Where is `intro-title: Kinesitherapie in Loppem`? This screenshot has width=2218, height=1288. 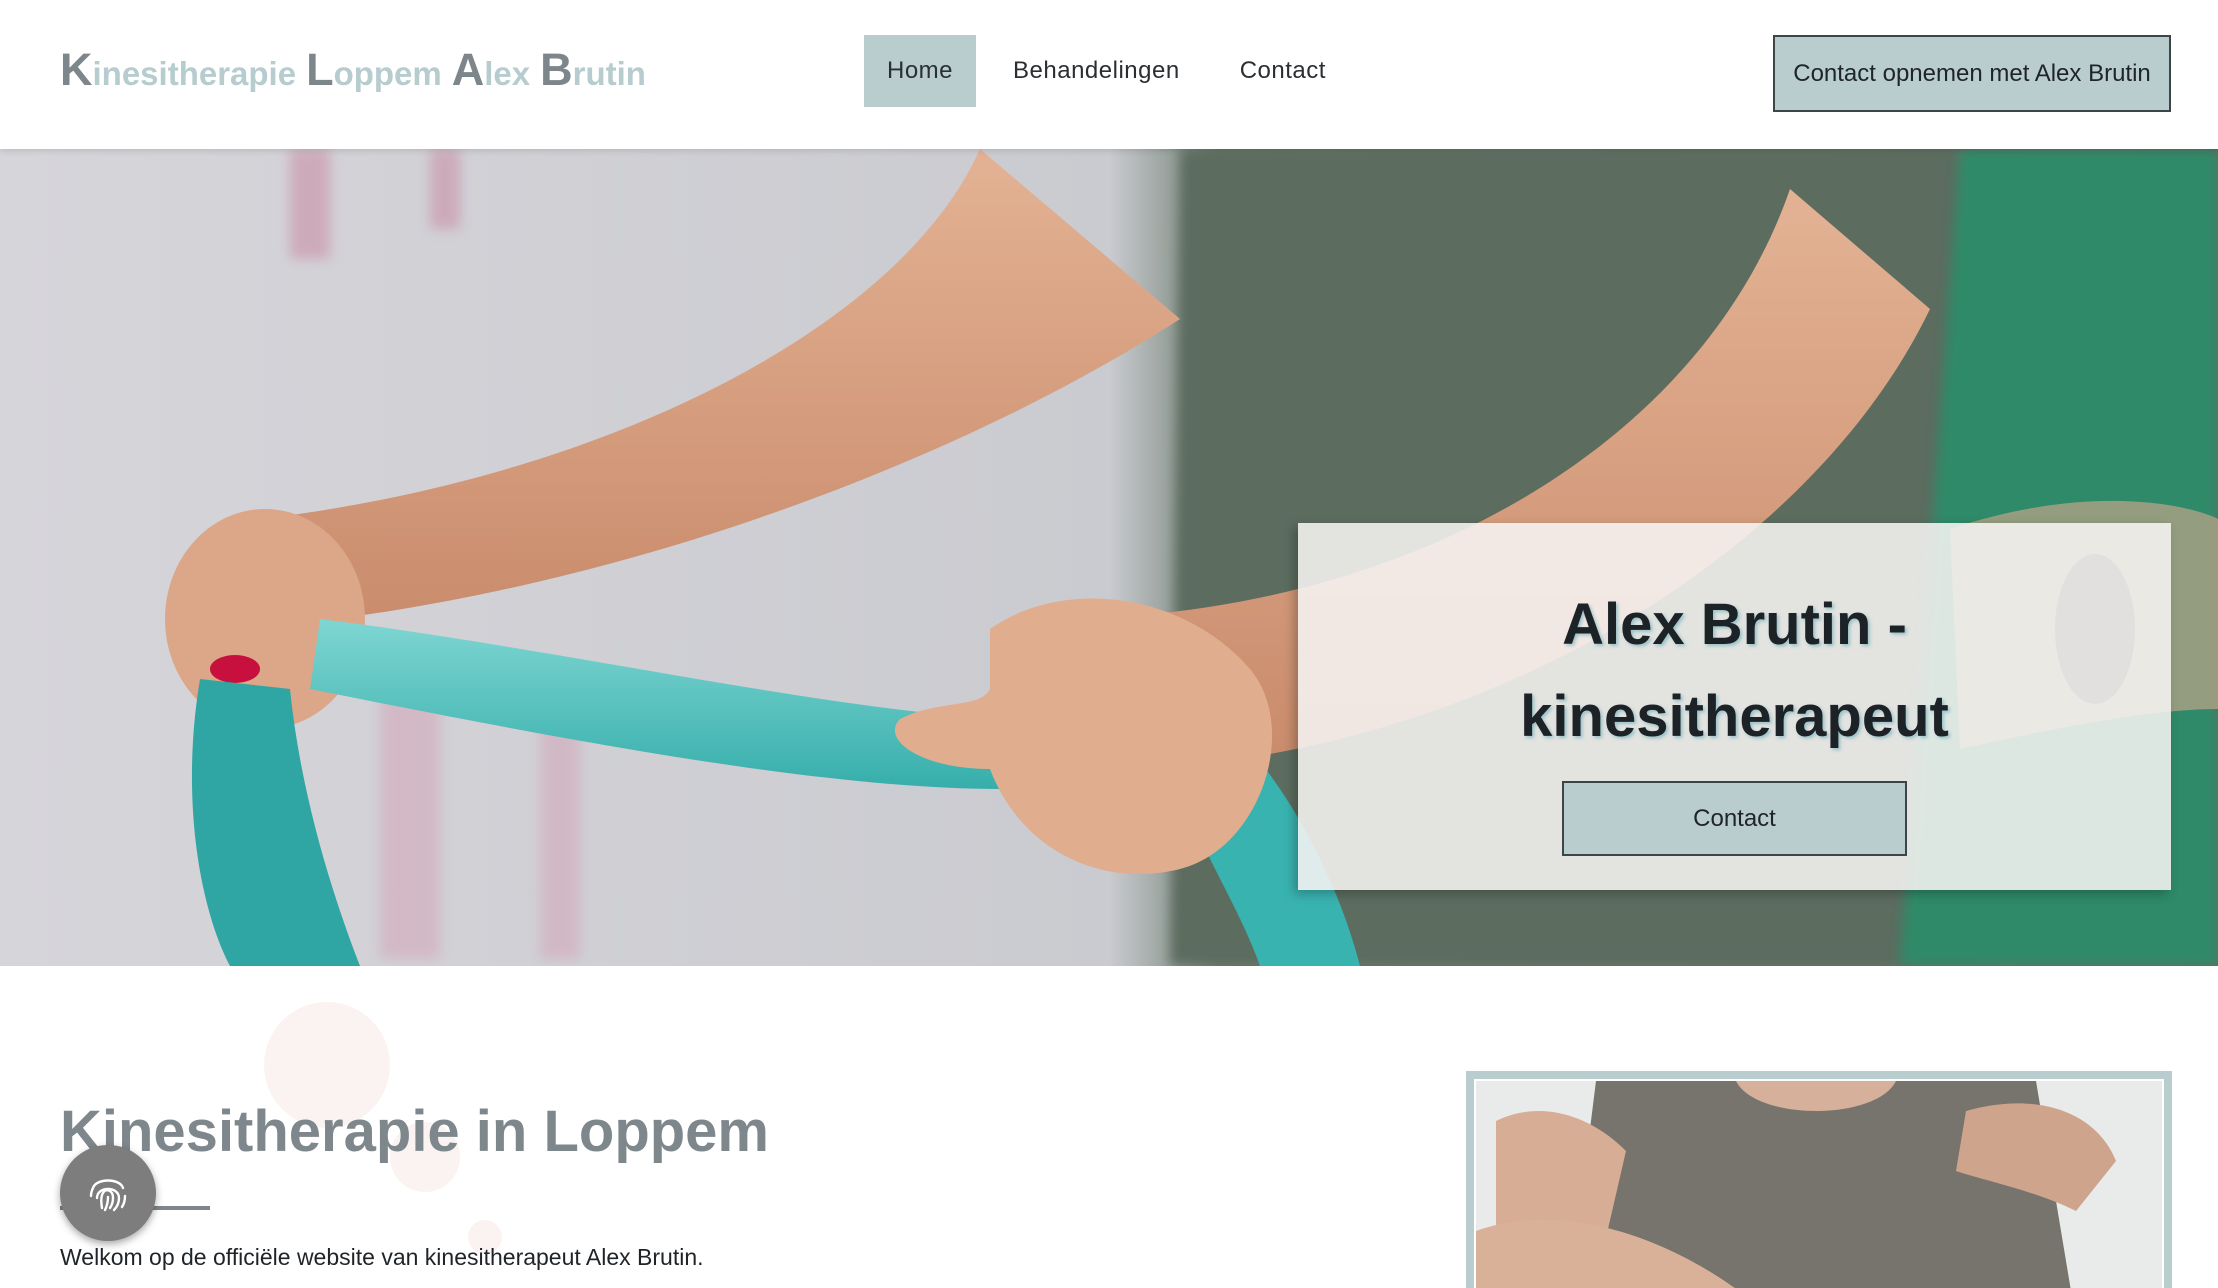 intro-title: Kinesitherapie in Loppem is located at coordinates (414, 1131).